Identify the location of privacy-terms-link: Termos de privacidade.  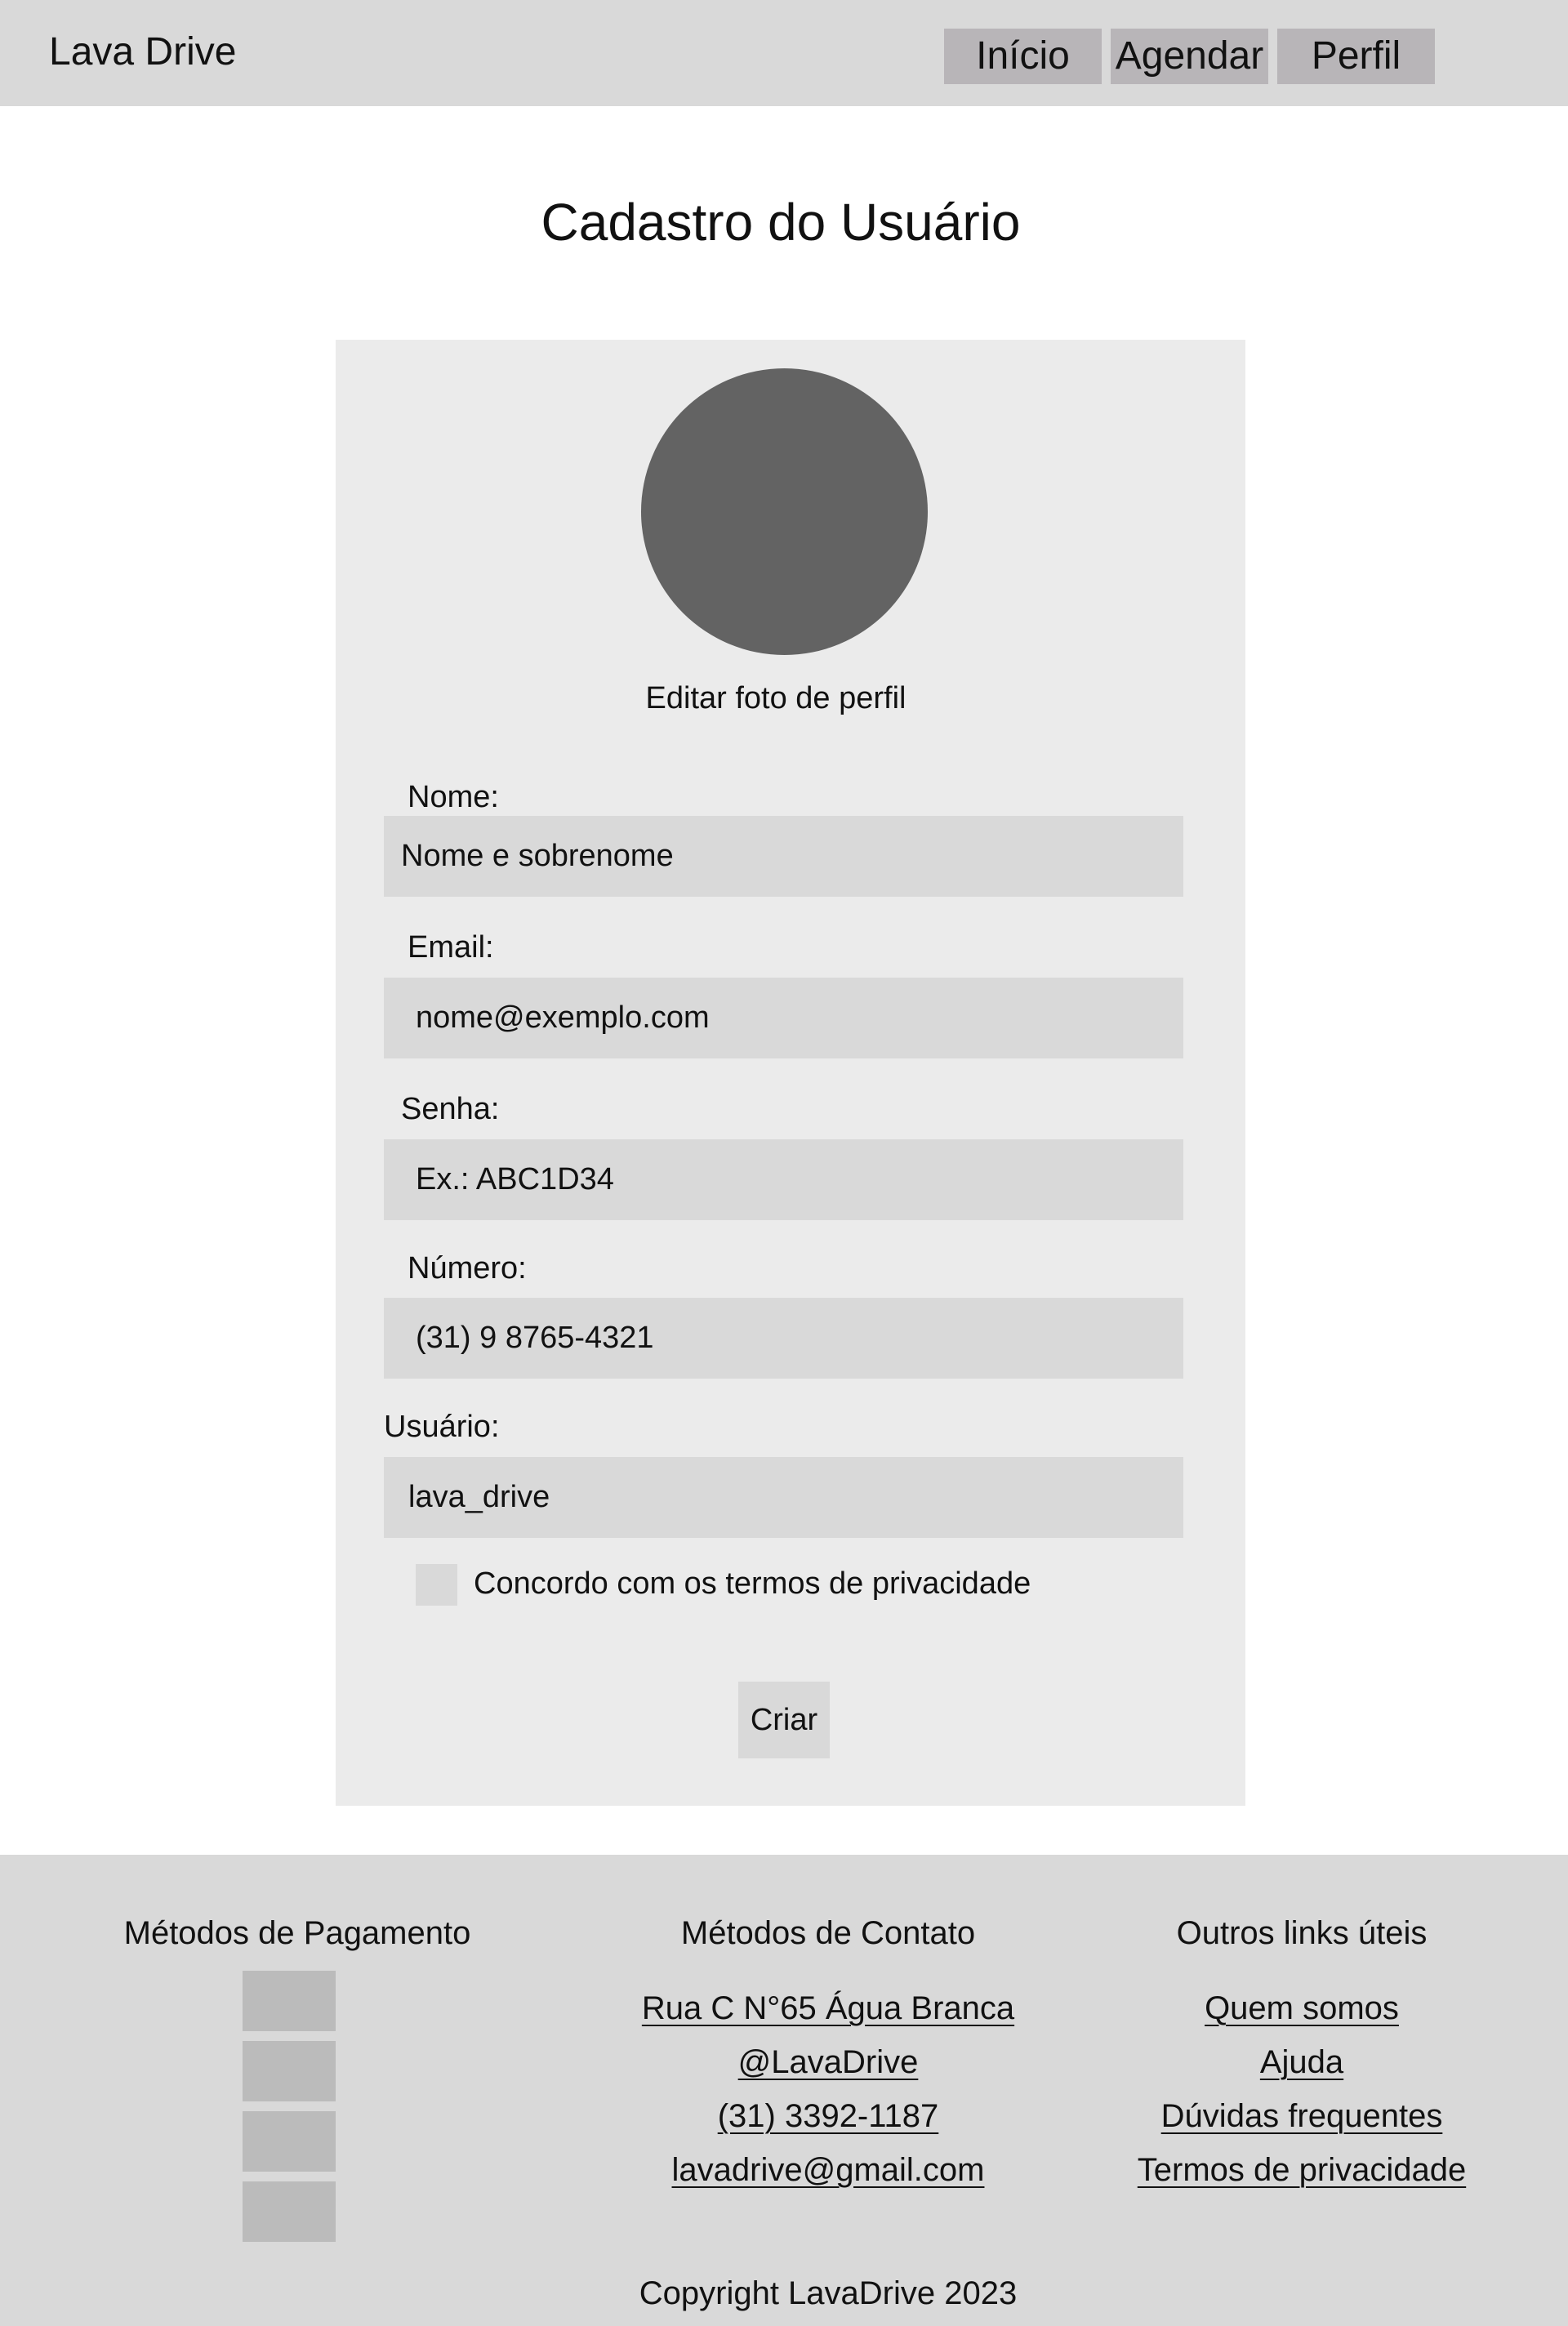
(1292, 2170).